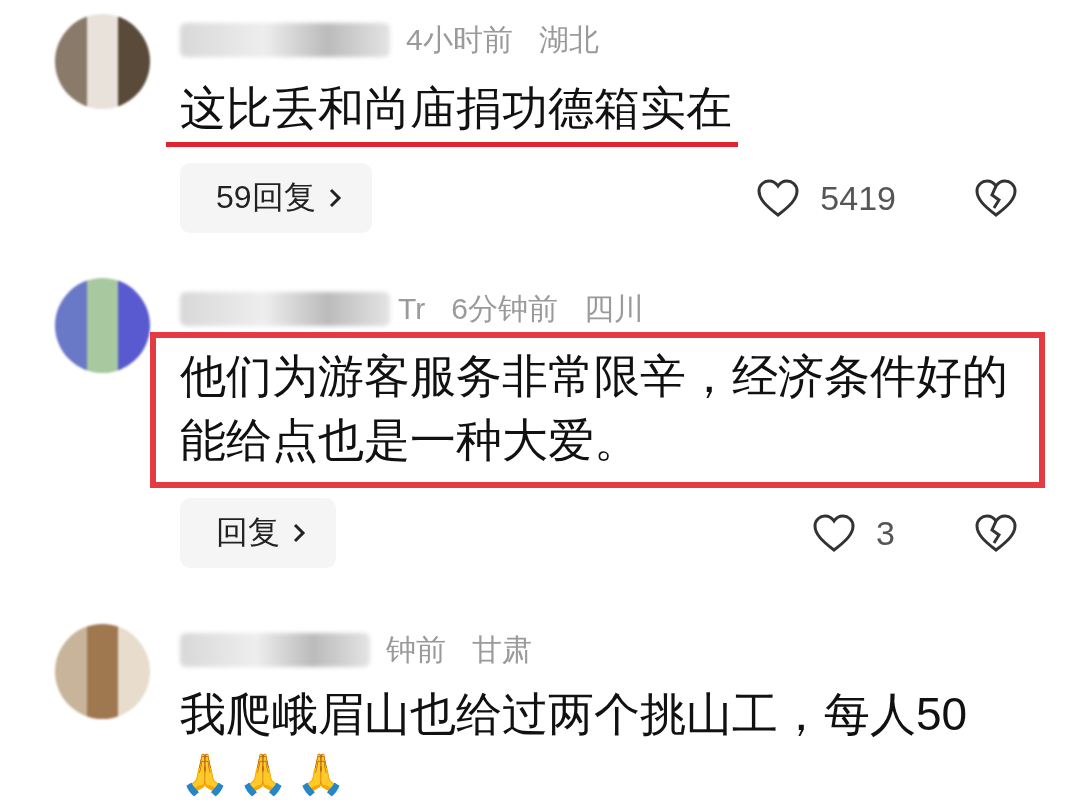  What do you see at coordinates (267, 774) in the screenshot?
I see `emoji-text: 🙏🙏🙏` at bounding box center [267, 774].